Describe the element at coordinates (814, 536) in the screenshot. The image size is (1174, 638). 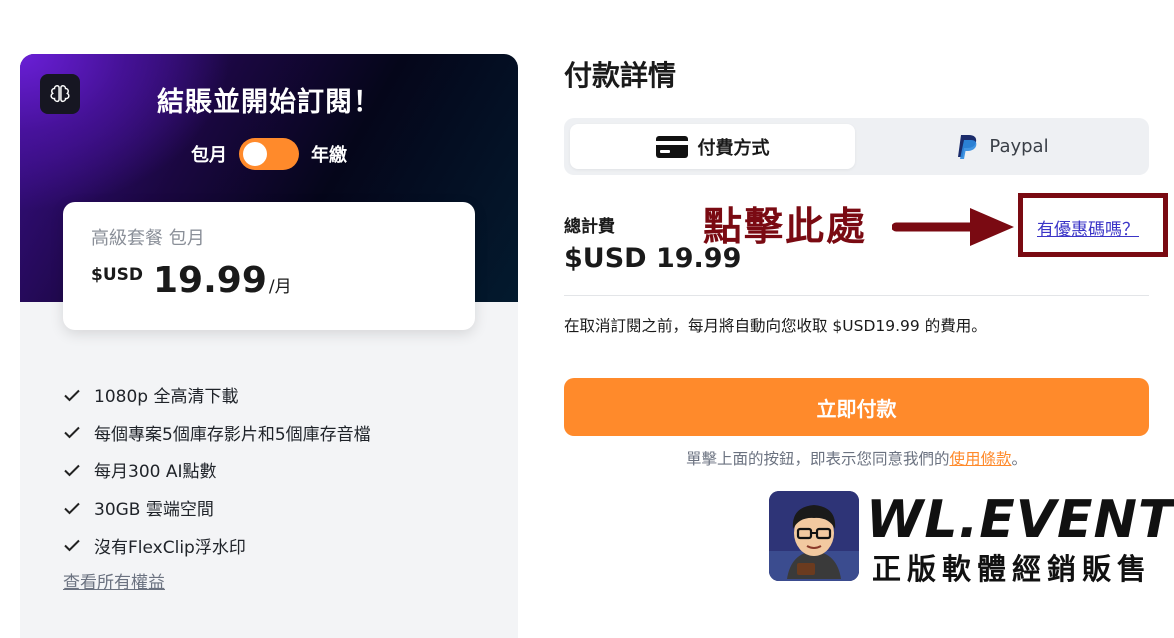
I see `watermark-avatar` at that location.